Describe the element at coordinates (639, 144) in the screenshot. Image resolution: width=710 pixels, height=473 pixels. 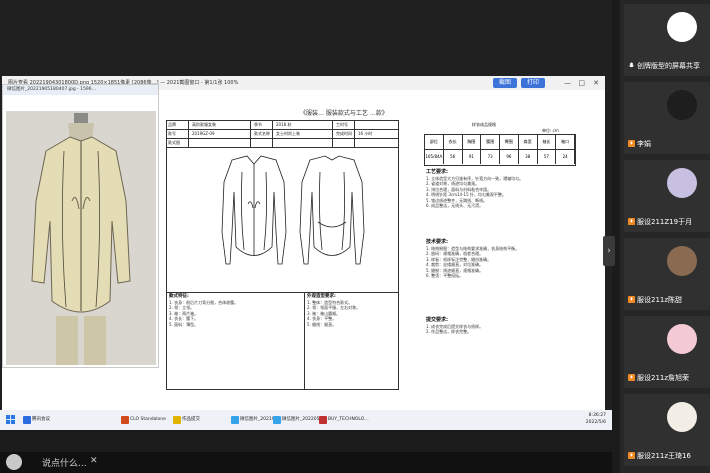
I see `participant-name: 李娟` at that location.